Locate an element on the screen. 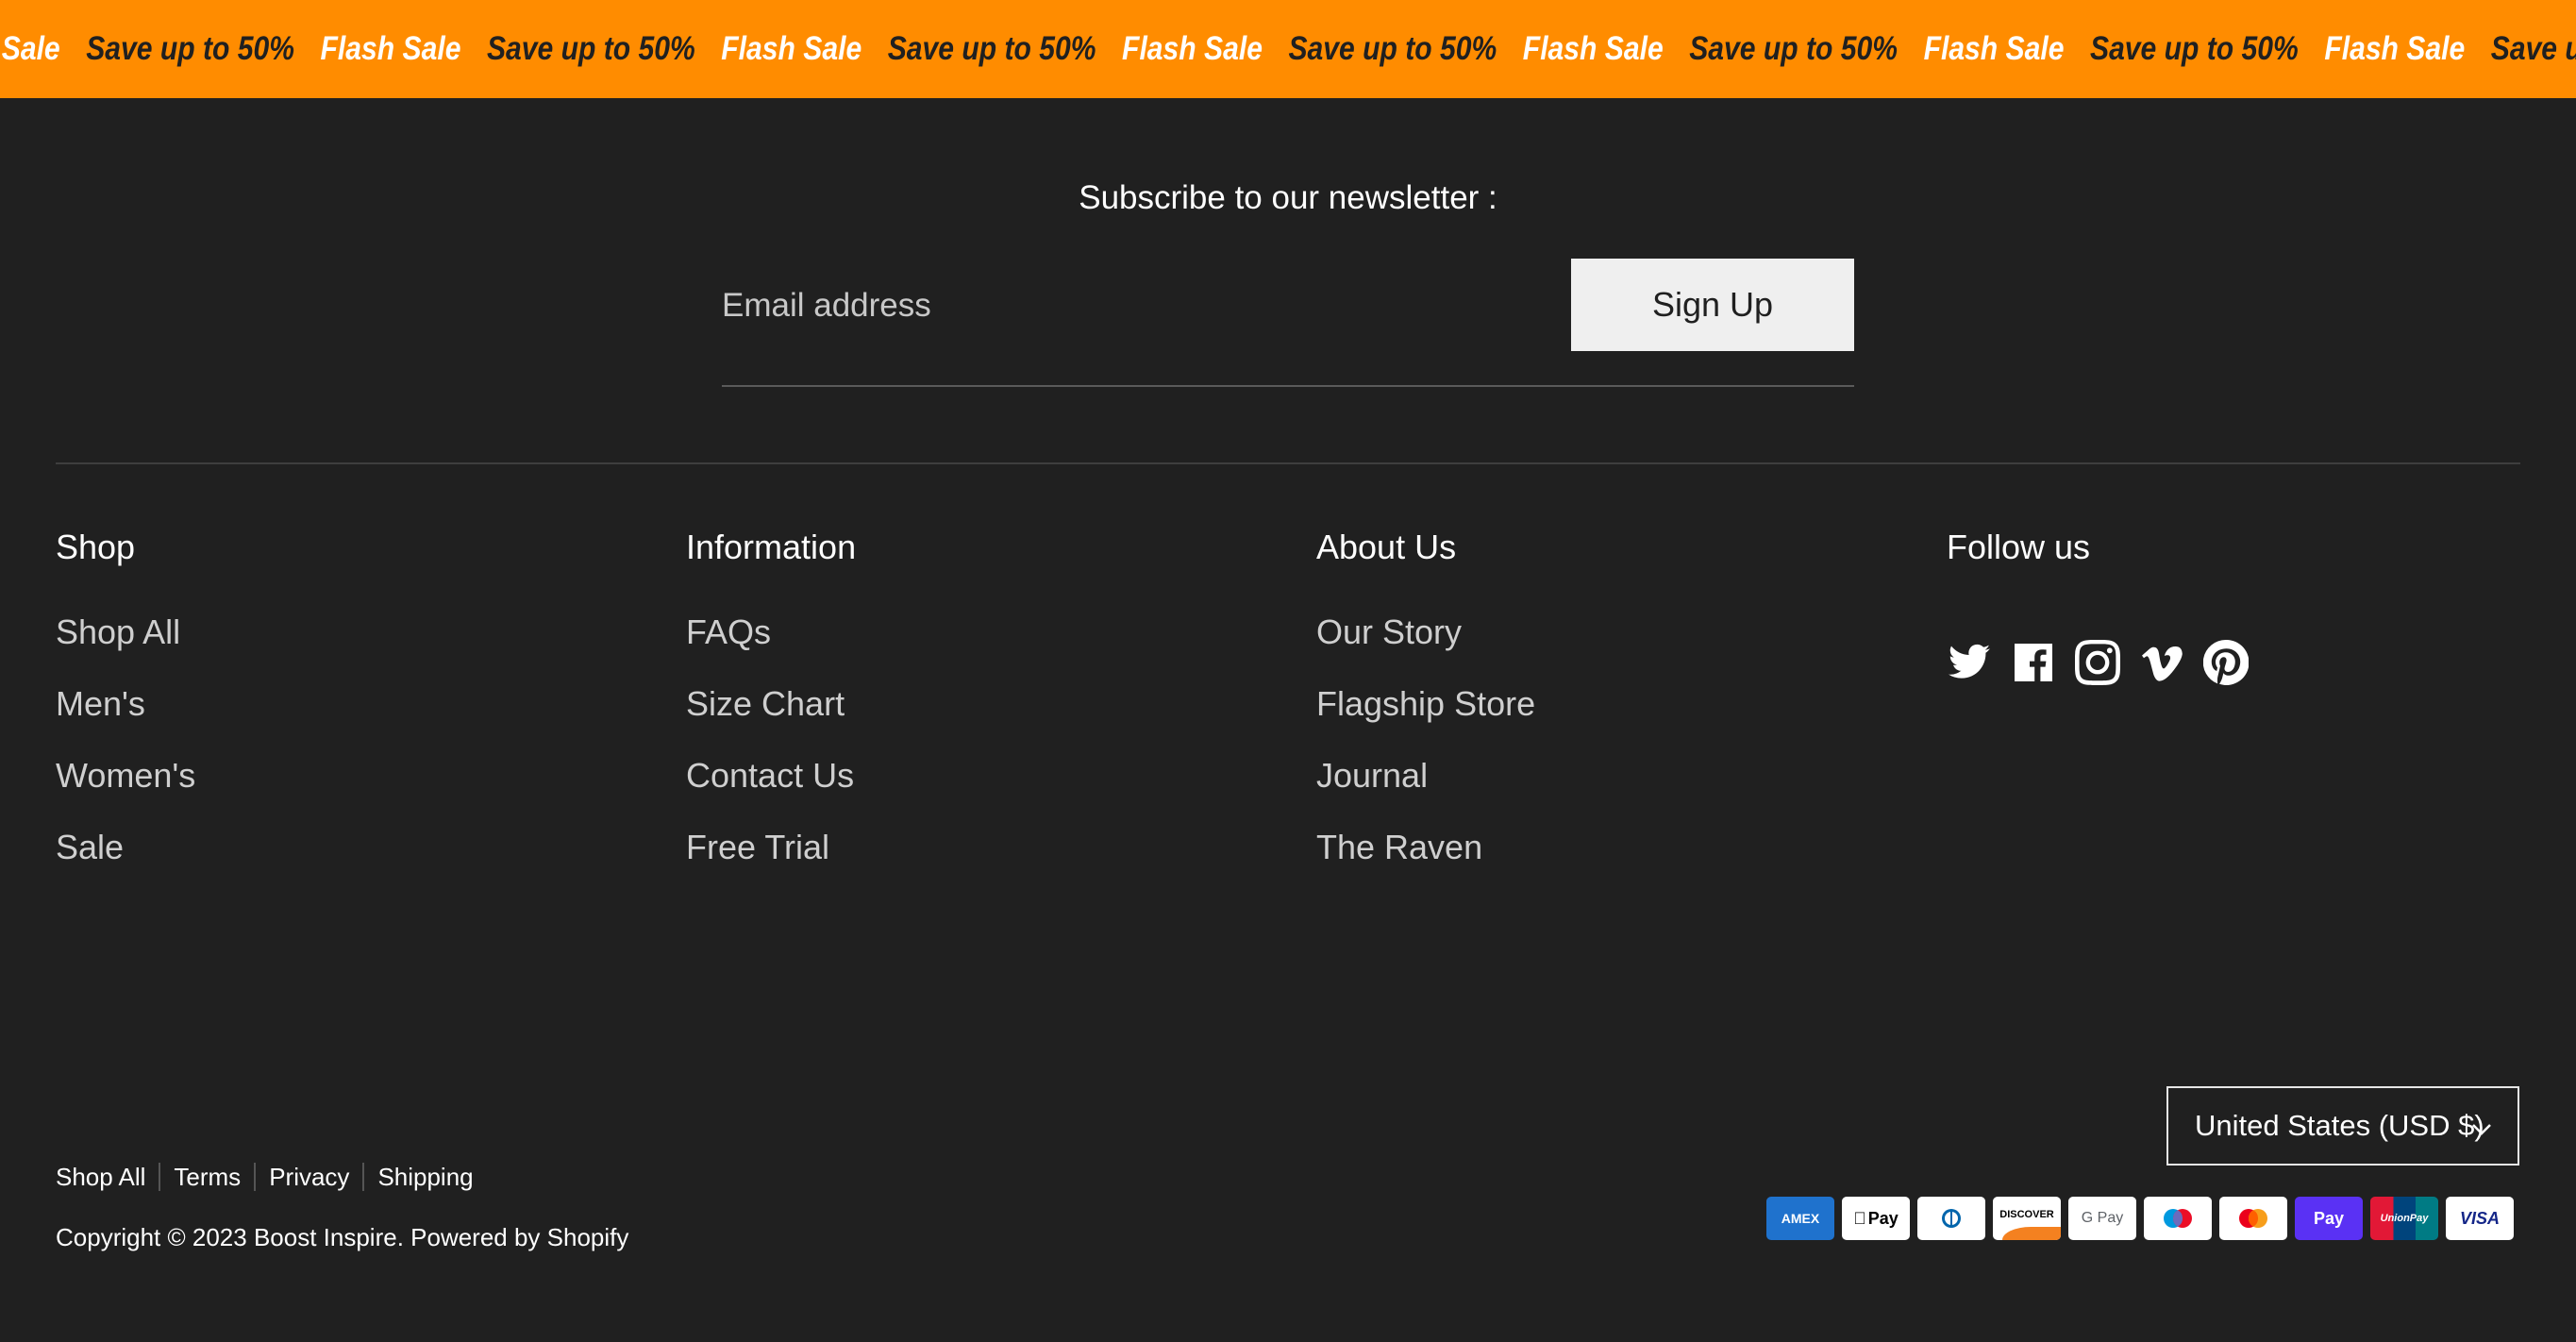  email-field is located at coordinates (1137, 306).